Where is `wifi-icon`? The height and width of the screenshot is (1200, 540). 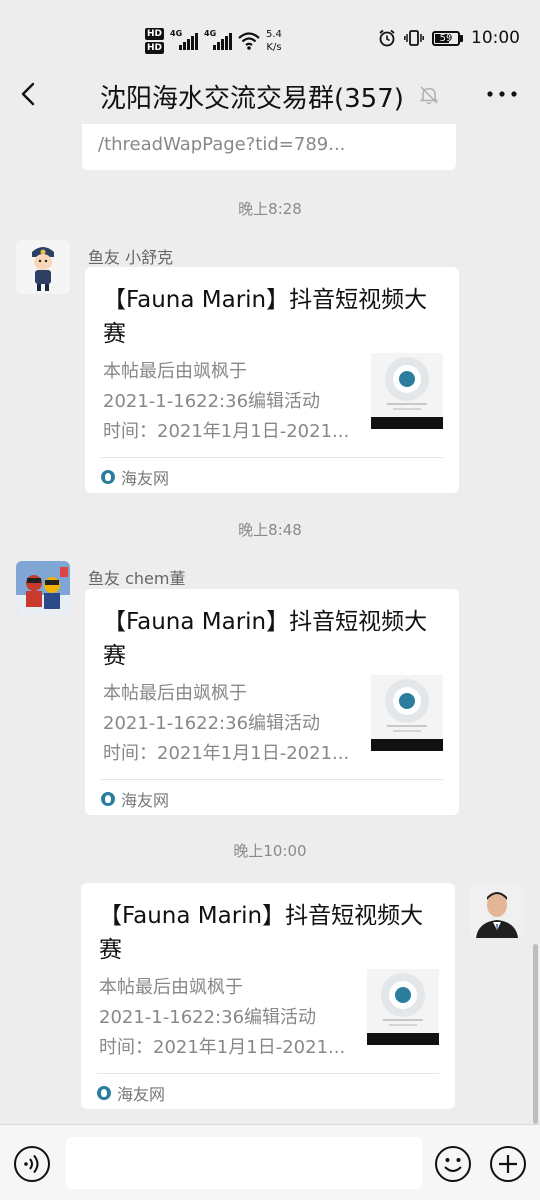 wifi-icon is located at coordinates (249, 41).